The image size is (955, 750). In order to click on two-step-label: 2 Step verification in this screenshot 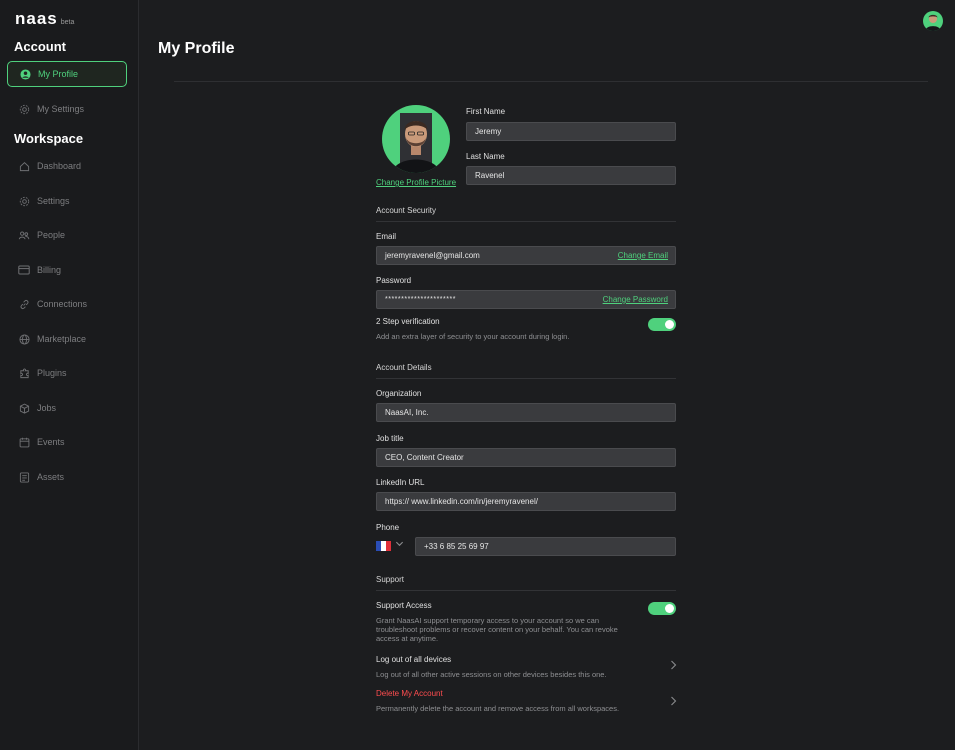, I will do `click(408, 321)`.